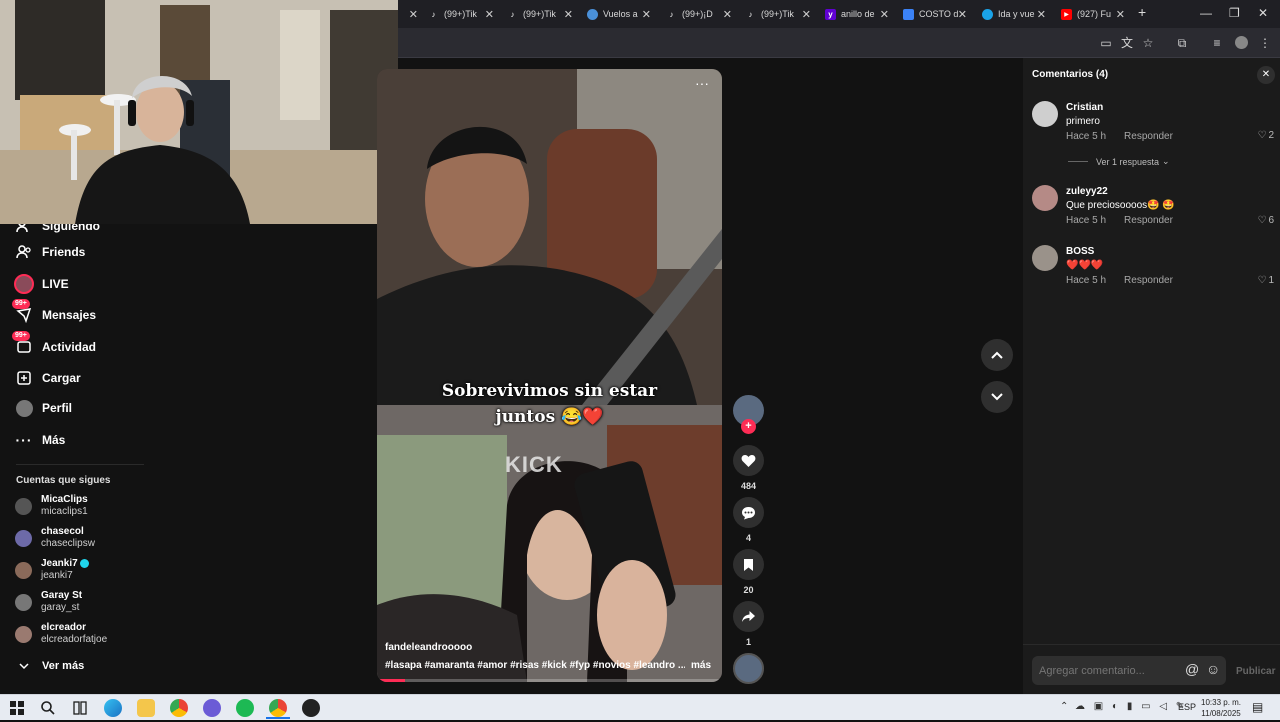 The image size is (1280, 722). Describe the element at coordinates (1109, 670) in the screenshot. I see `comment-input` at that location.